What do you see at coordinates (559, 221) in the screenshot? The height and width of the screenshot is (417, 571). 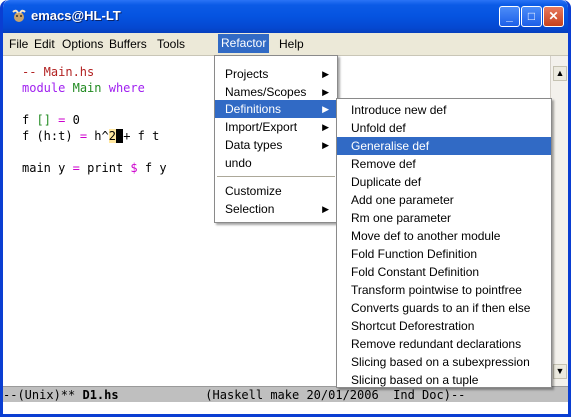 I see `vertical-scrollbar: ▲ ▼` at bounding box center [559, 221].